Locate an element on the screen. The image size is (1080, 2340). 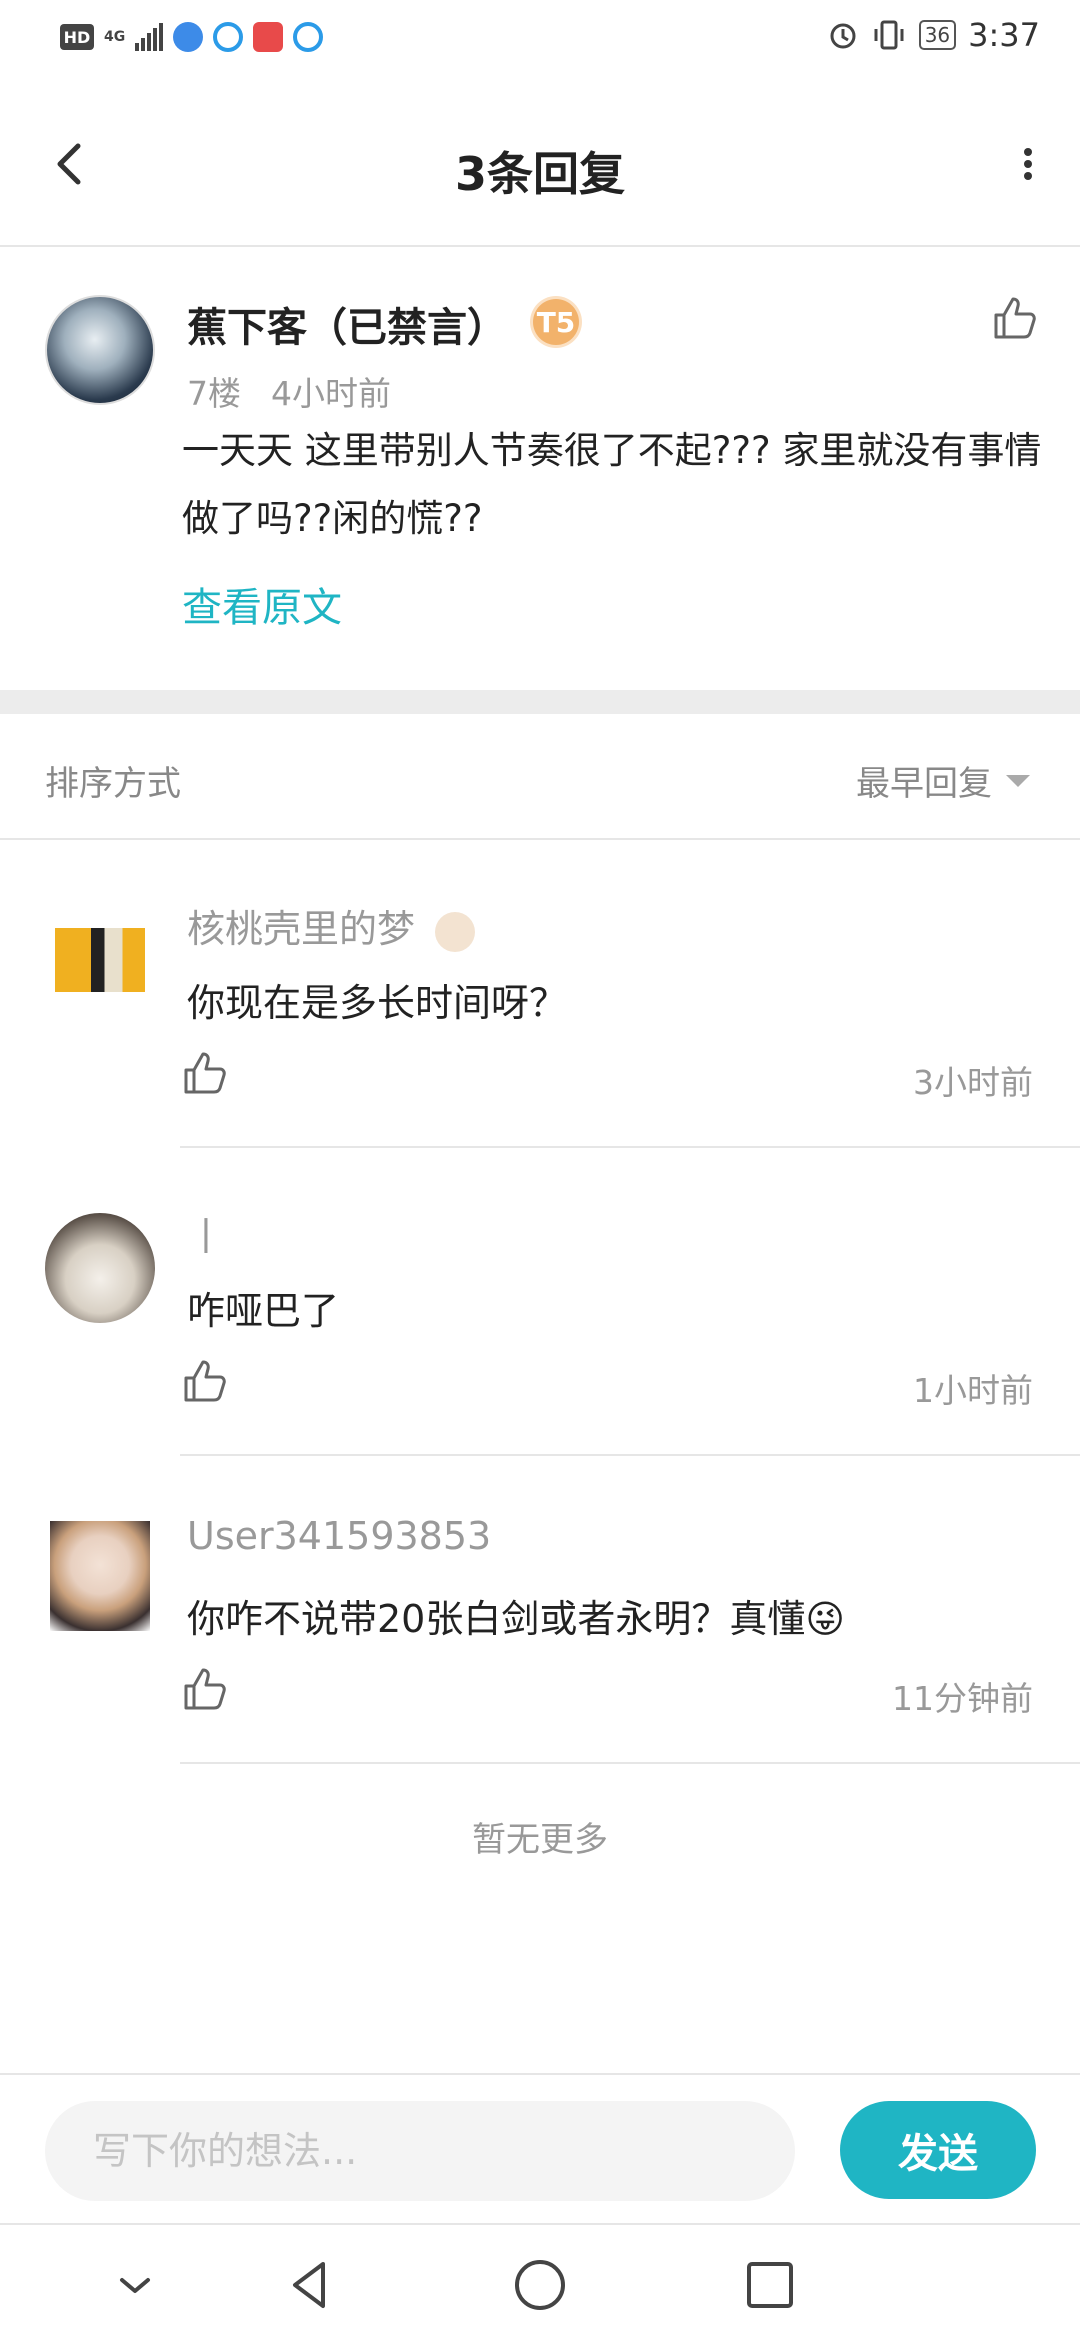
section-divider is located at coordinates (540, 702).